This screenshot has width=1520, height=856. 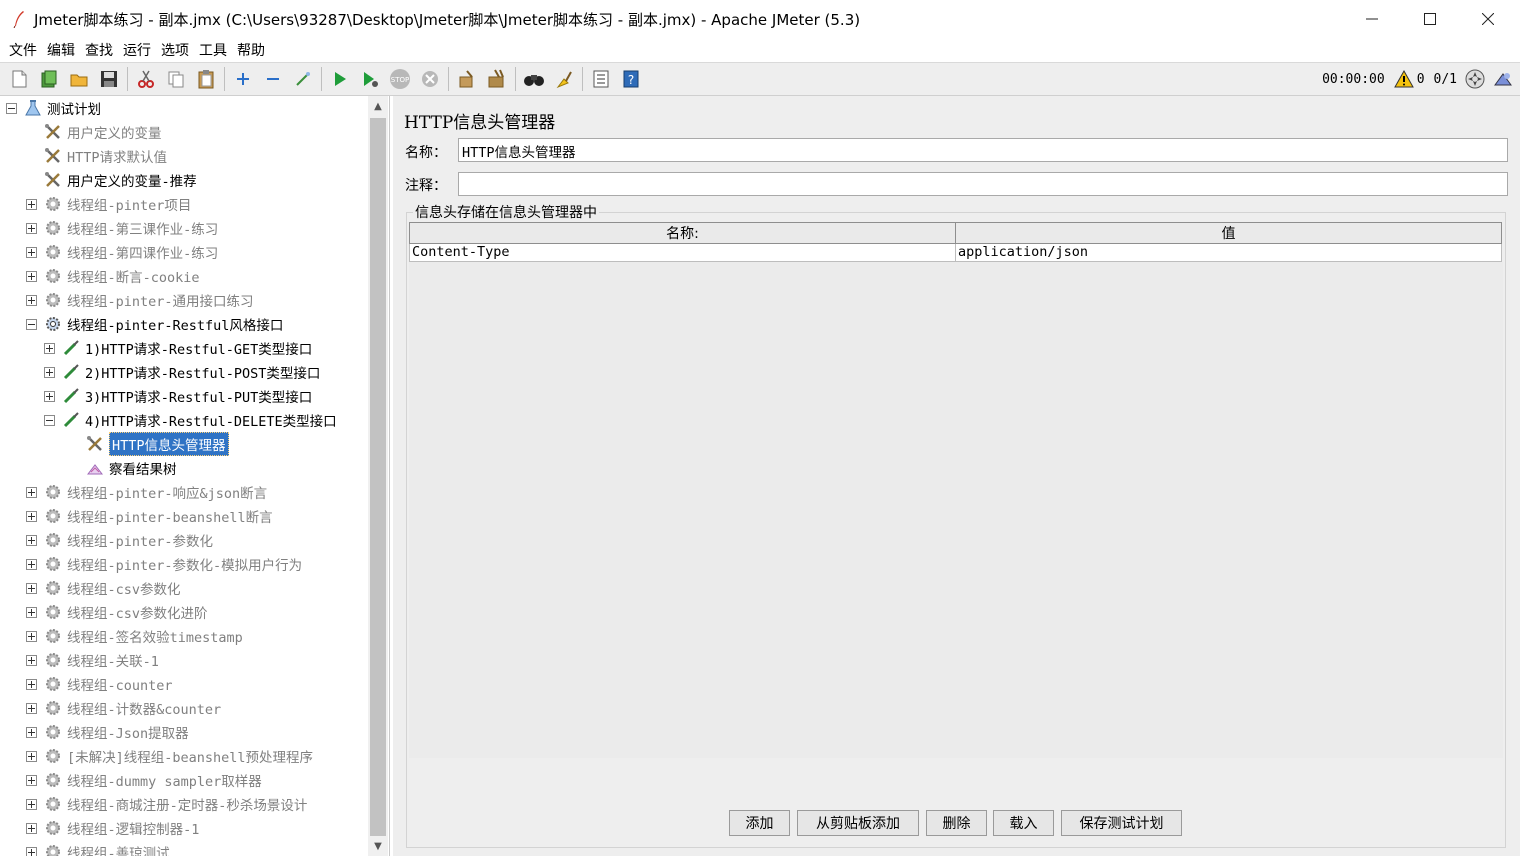 What do you see at coordinates (430, 79) in the screenshot?
I see `shutdown-button` at bounding box center [430, 79].